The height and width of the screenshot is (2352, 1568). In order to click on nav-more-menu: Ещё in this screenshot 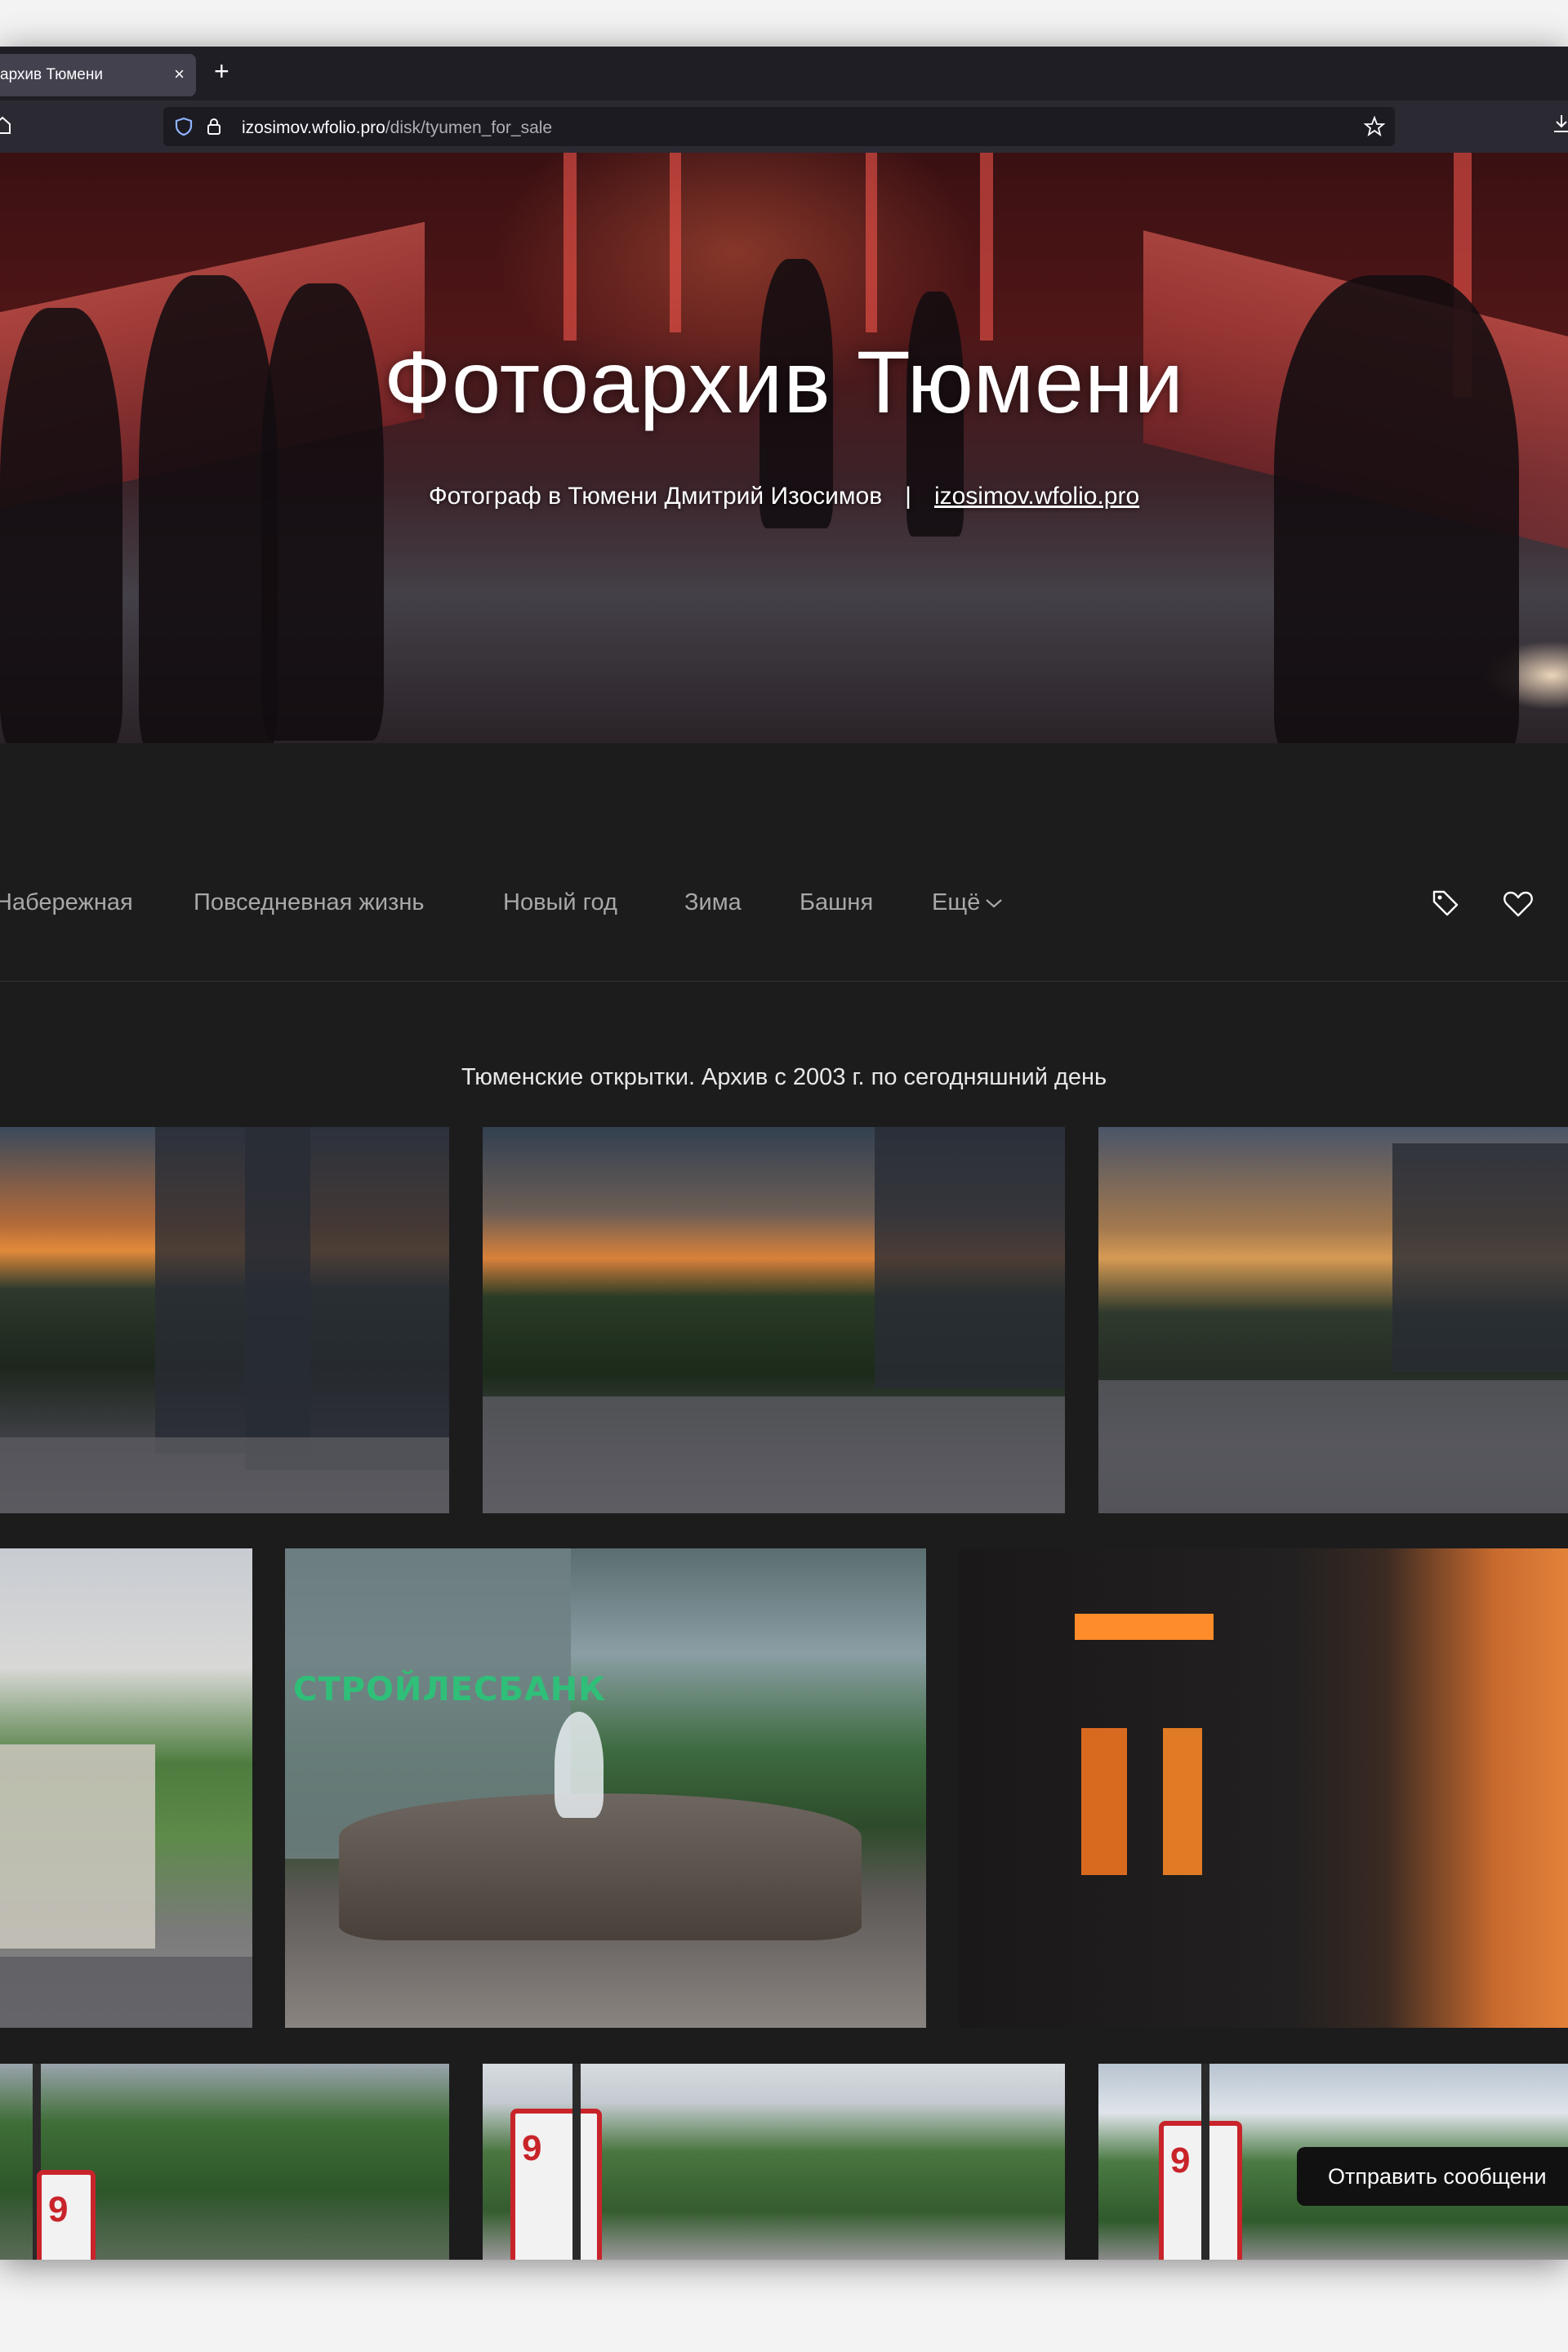, I will do `click(967, 902)`.